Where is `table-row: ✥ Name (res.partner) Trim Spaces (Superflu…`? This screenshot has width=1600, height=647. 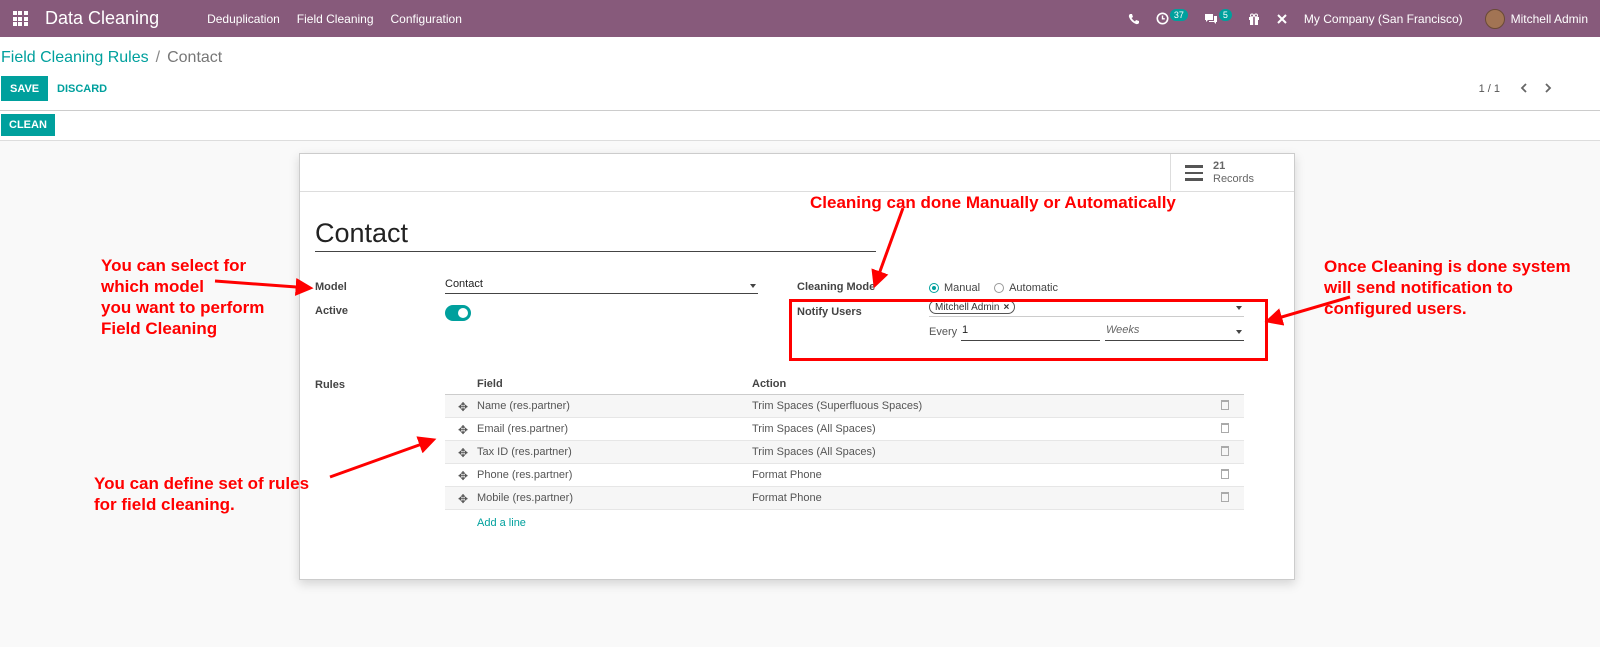 table-row: ✥ Name (res.partner) Trim Spaces (Superflu… is located at coordinates (844, 406).